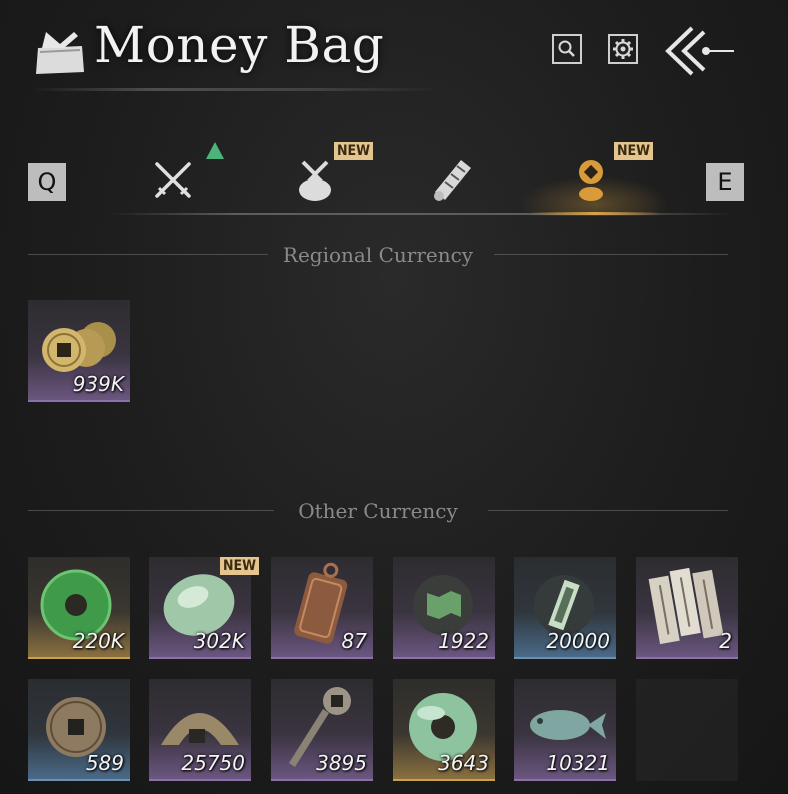 Image resolution: width=788 pixels, height=794 pixels. I want to click on search-icon, so click(566, 48).